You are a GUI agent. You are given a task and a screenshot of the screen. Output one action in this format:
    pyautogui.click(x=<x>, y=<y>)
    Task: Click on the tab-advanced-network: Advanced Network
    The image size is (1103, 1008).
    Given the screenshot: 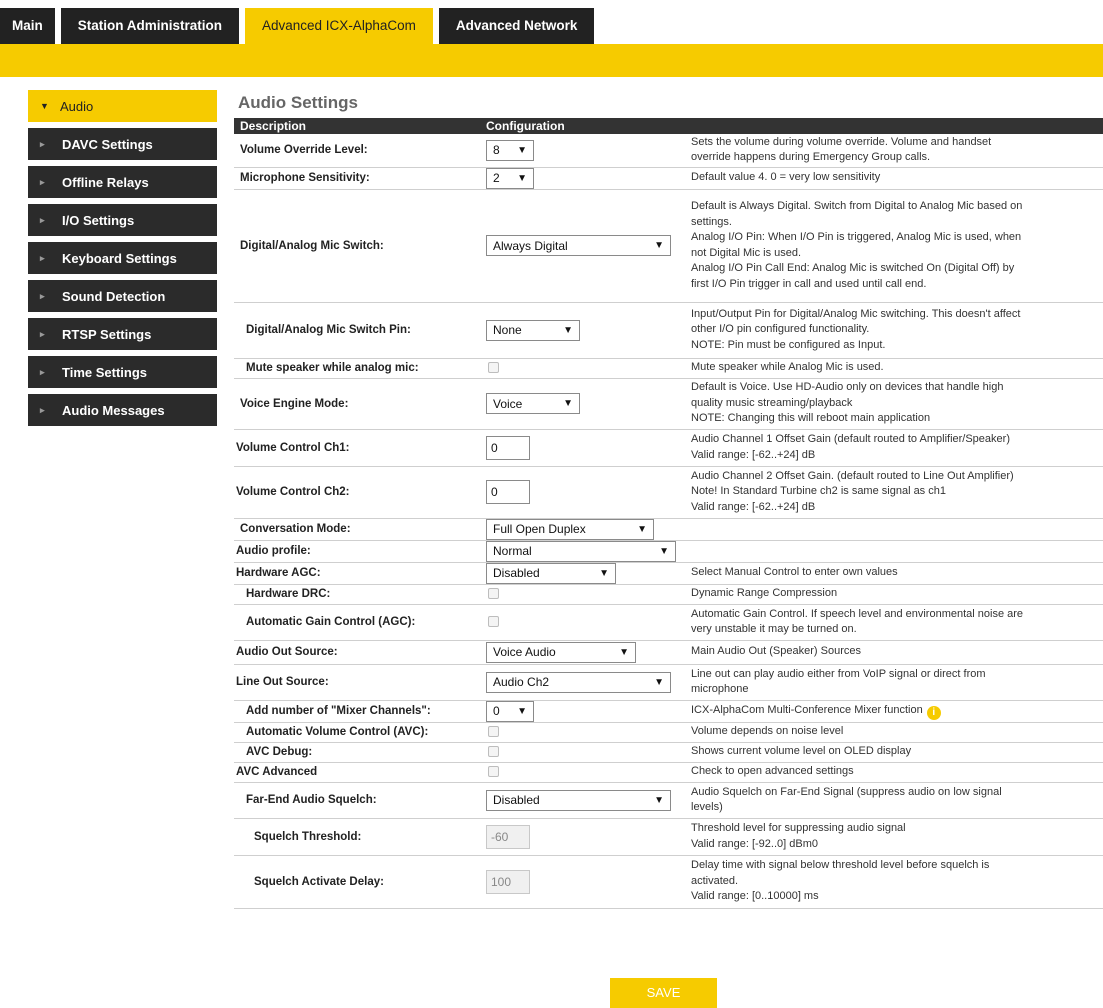 What is the action you would take?
    pyautogui.click(x=516, y=26)
    